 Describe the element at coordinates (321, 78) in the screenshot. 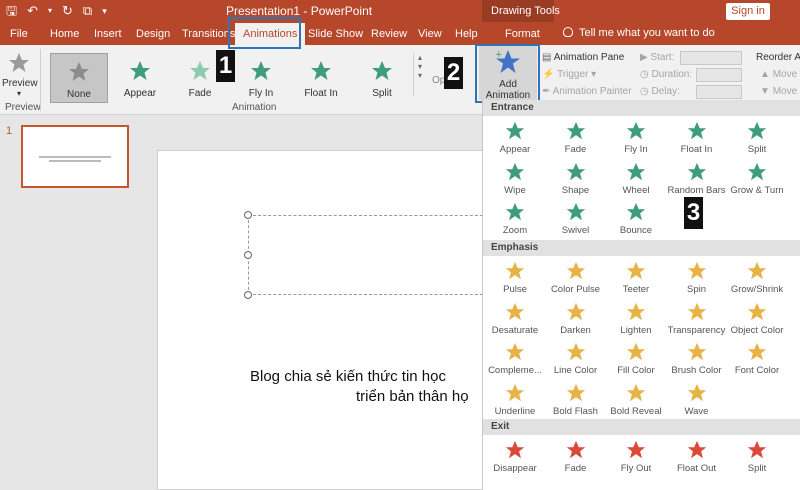

I see `gallery-float-in: Float In` at that location.